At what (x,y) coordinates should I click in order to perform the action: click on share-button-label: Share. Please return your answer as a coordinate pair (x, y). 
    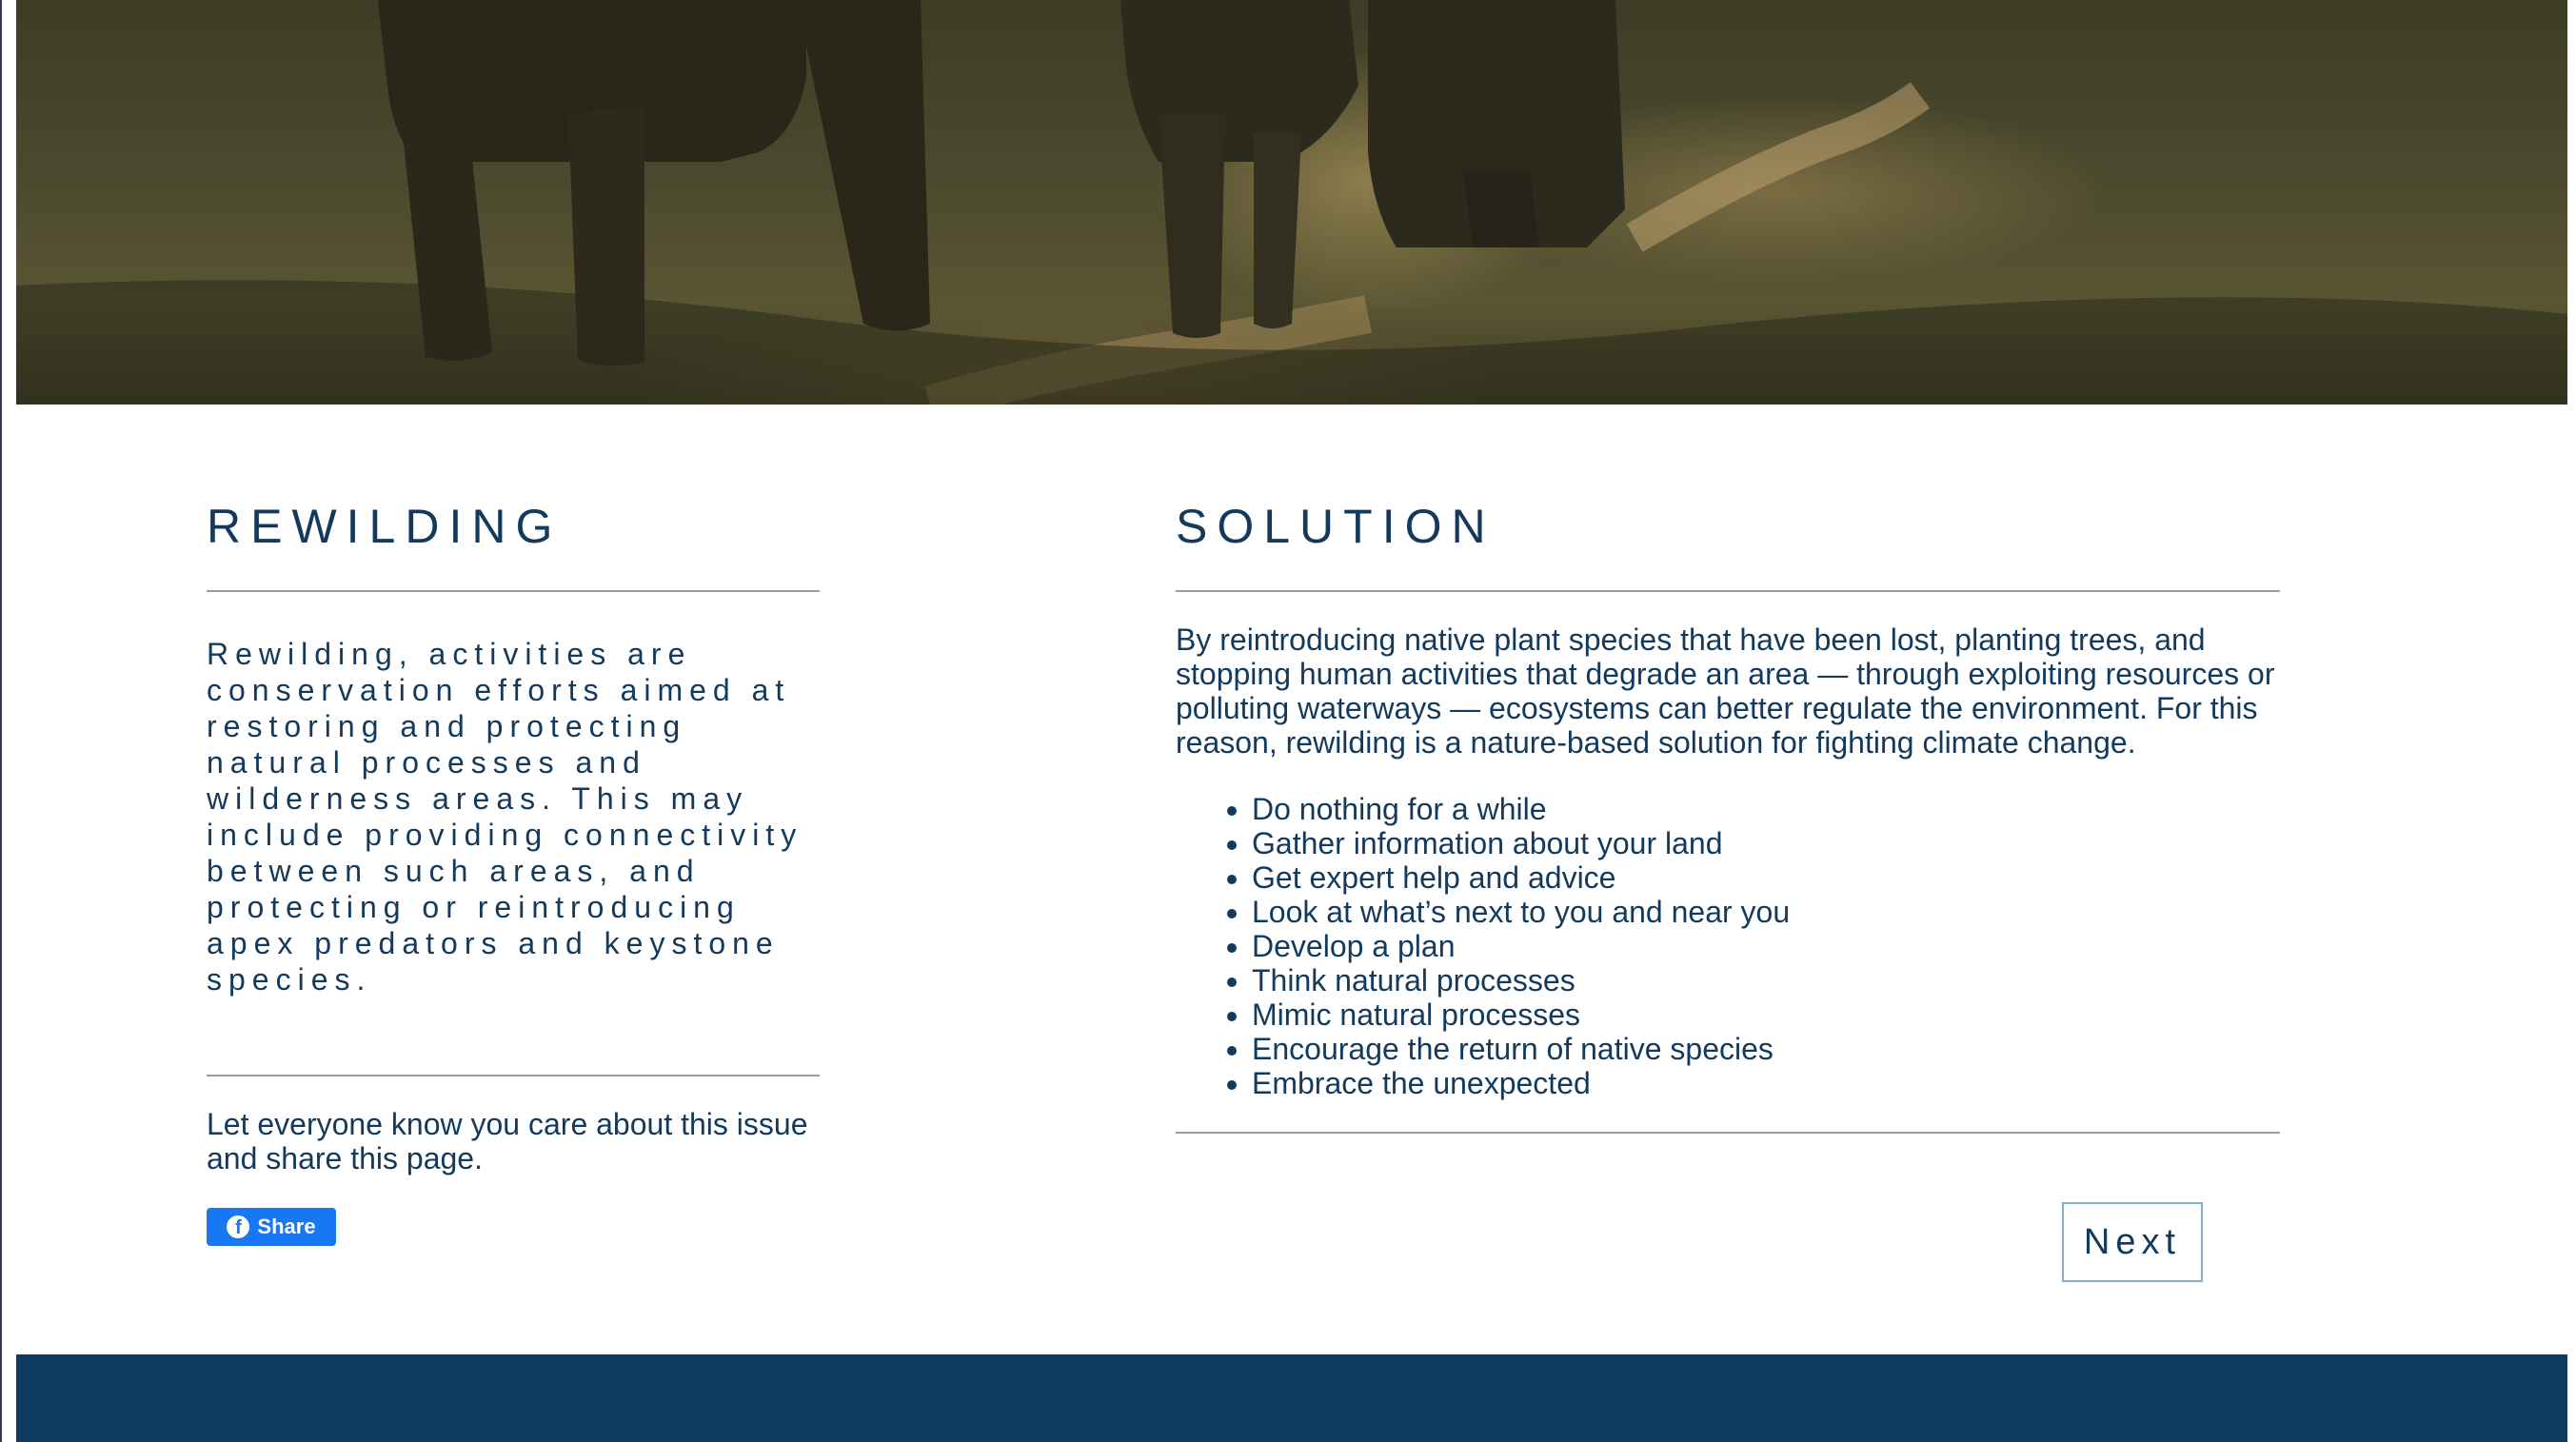
    Looking at the image, I should click on (286, 1226).